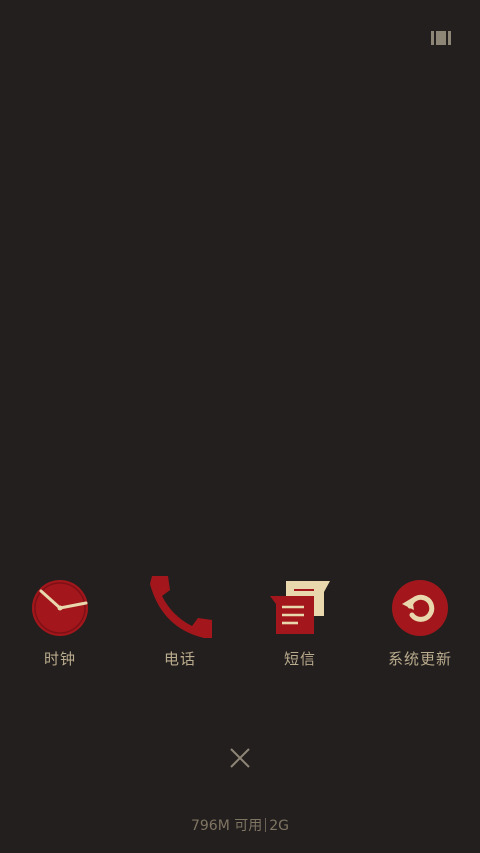 The image size is (480, 853). I want to click on app-system-update: 系统更新, so click(420, 623).